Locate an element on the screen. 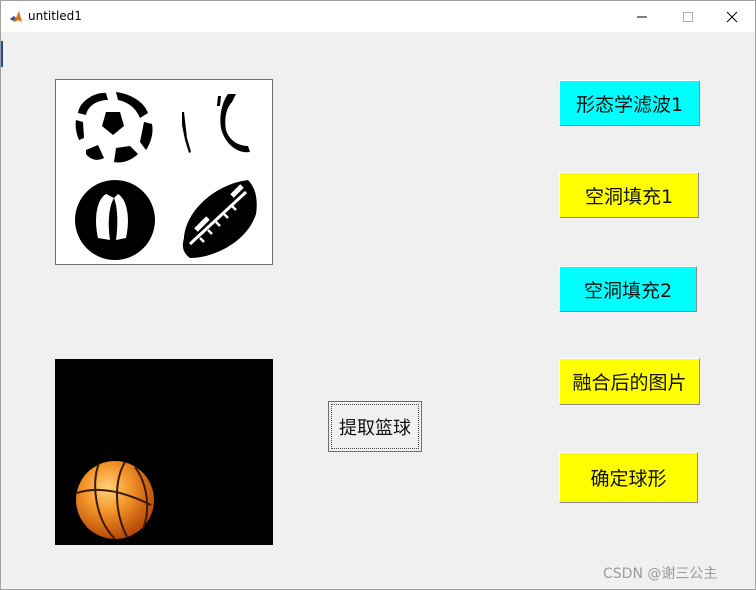 This screenshot has height=590, width=756. ball-with-hole-shape is located at coordinates (115, 220).